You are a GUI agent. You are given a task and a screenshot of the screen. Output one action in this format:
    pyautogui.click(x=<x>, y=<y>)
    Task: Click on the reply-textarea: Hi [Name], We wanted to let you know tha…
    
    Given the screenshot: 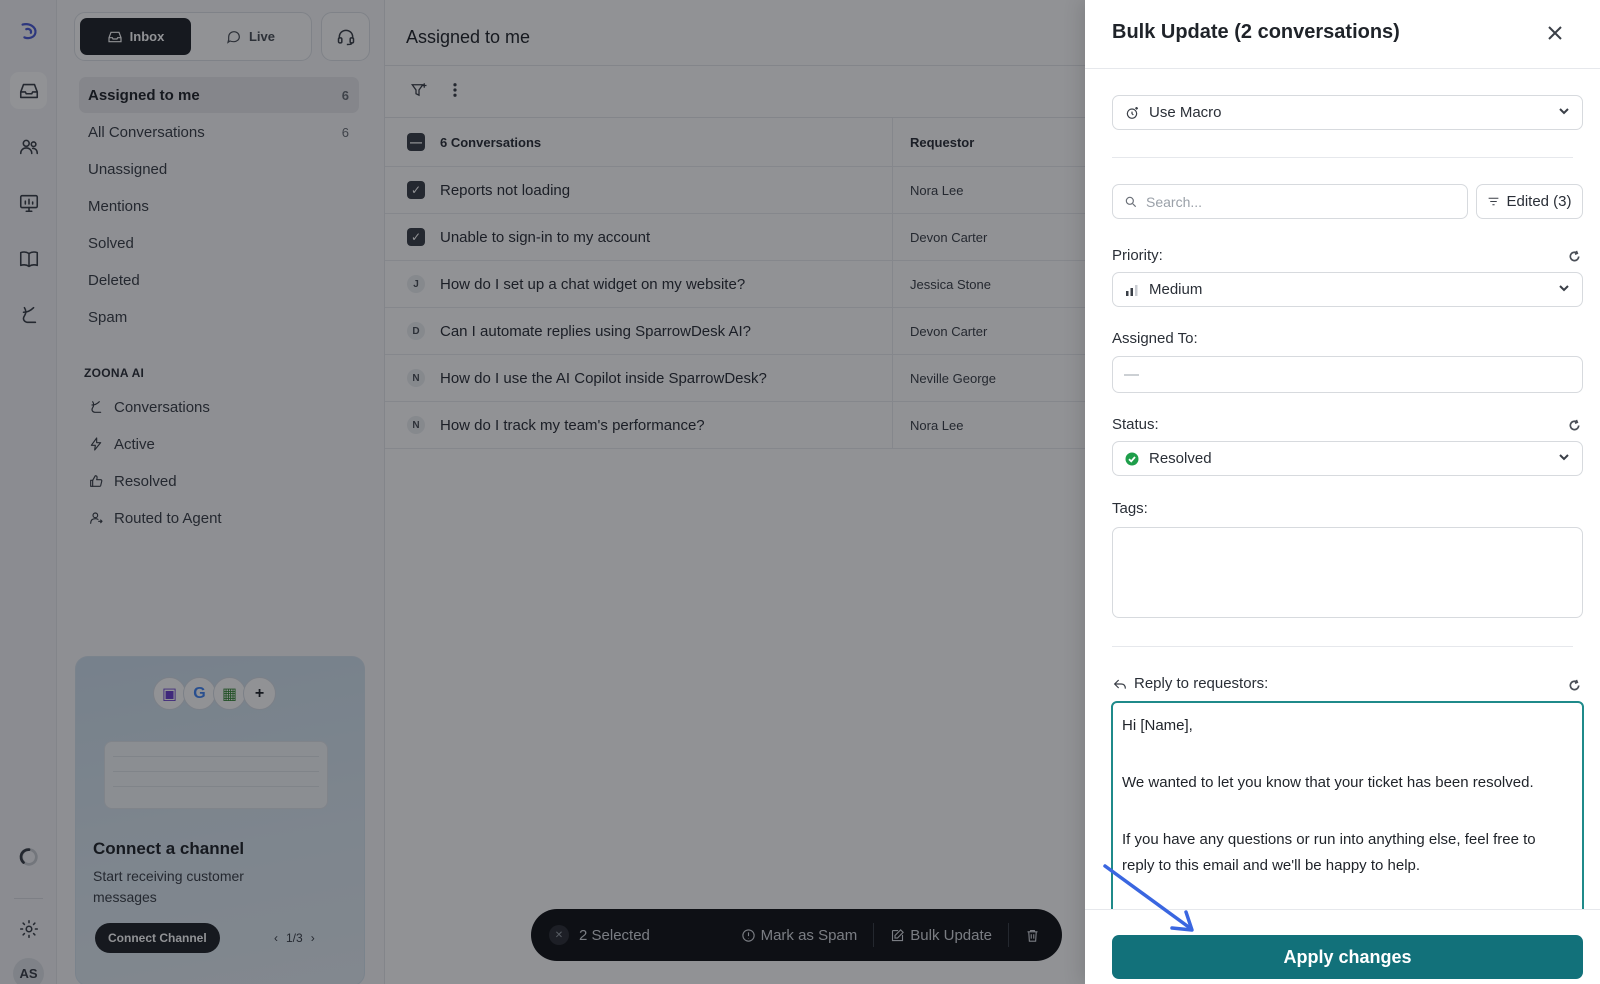 What is the action you would take?
    pyautogui.click(x=1347, y=811)
    